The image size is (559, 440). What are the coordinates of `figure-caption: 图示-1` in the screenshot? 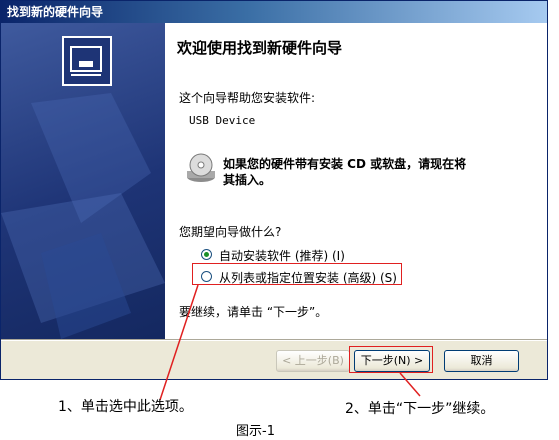 It's located at (255, 431).